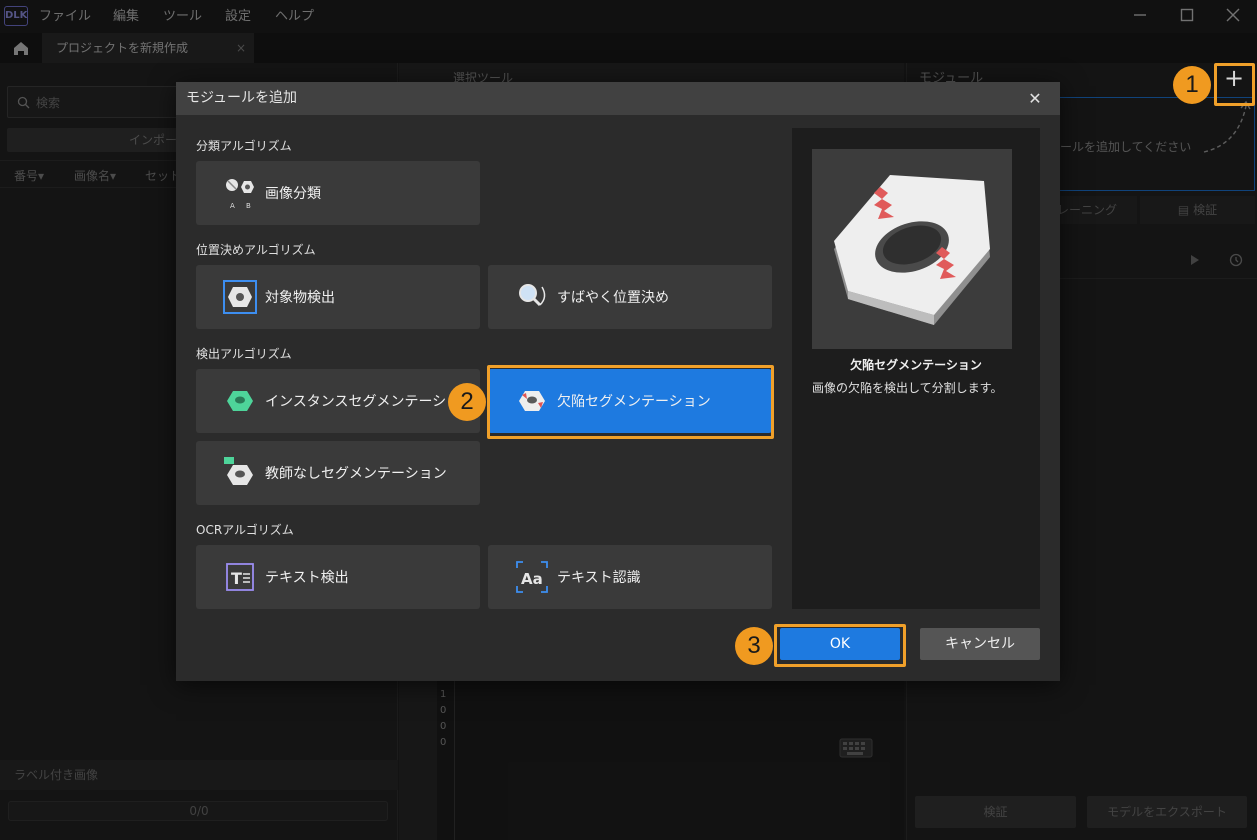 The height and width of the screenshot is (840, 1257). I want to click on defect-nut-illustration, so click(912, 250).